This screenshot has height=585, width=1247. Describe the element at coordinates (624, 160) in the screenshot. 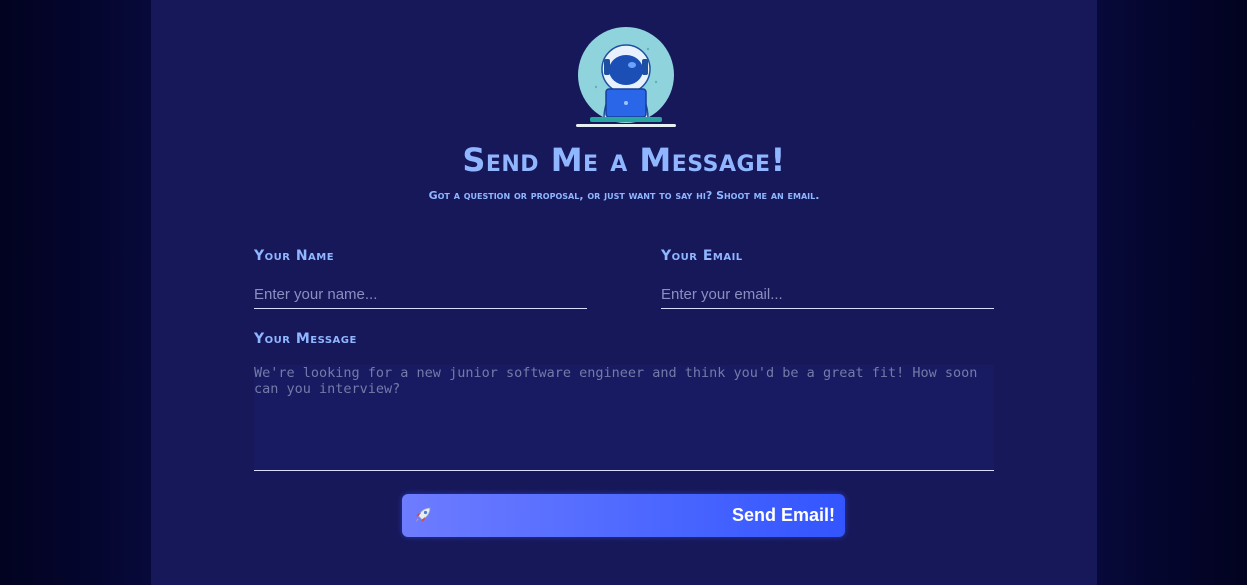

I see `page-title: Send Me a Message!` at that location.